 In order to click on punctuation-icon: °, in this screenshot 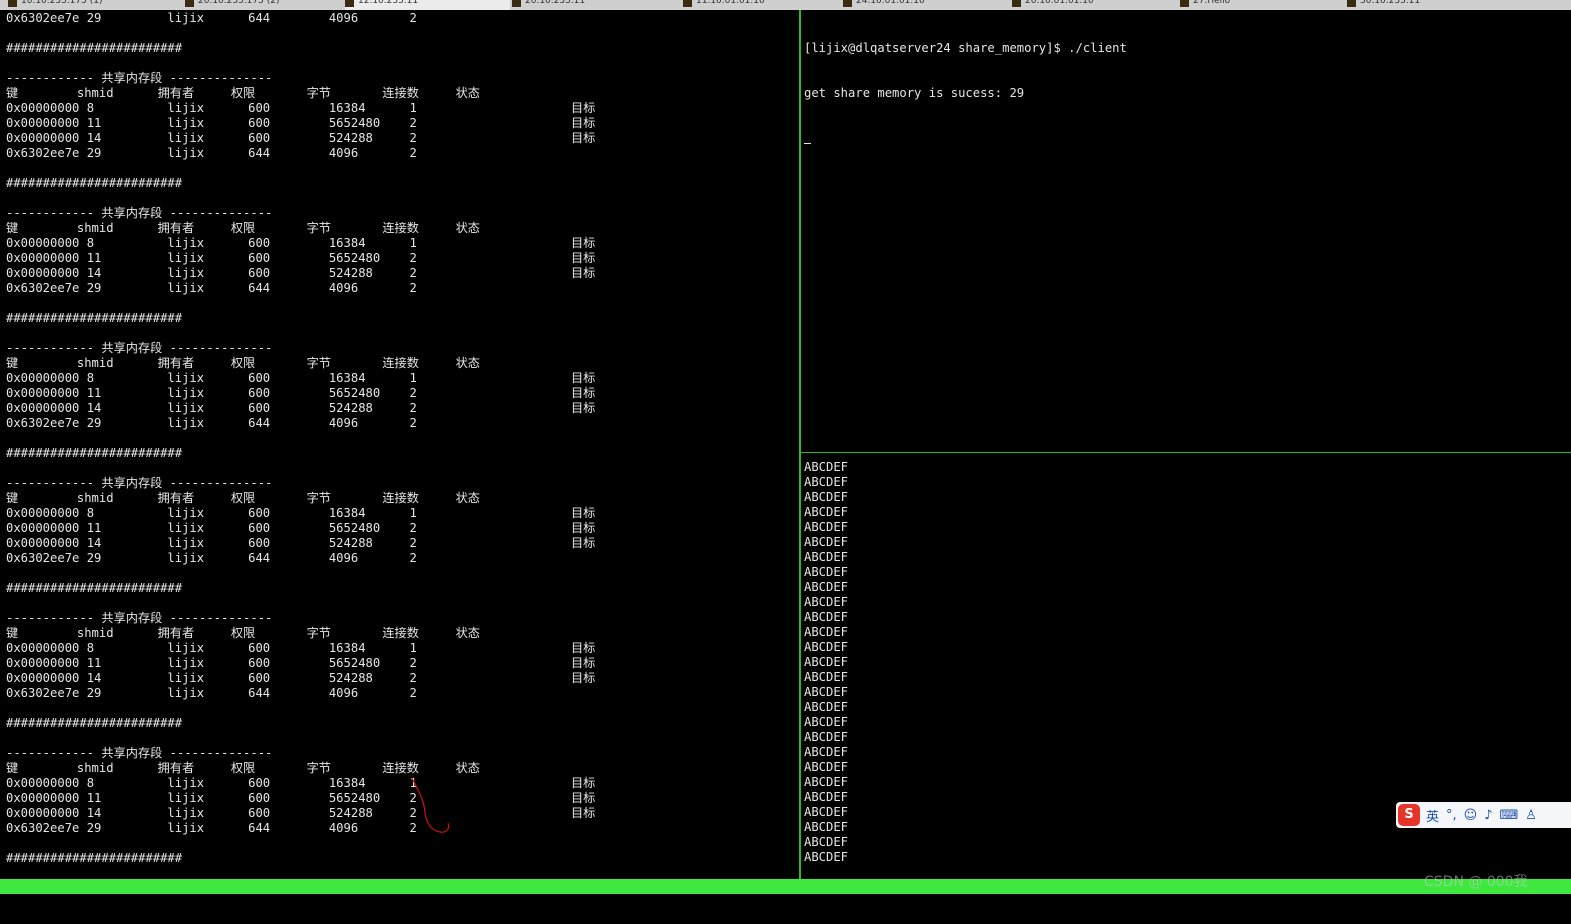, I will do `click(1451, 815)`.